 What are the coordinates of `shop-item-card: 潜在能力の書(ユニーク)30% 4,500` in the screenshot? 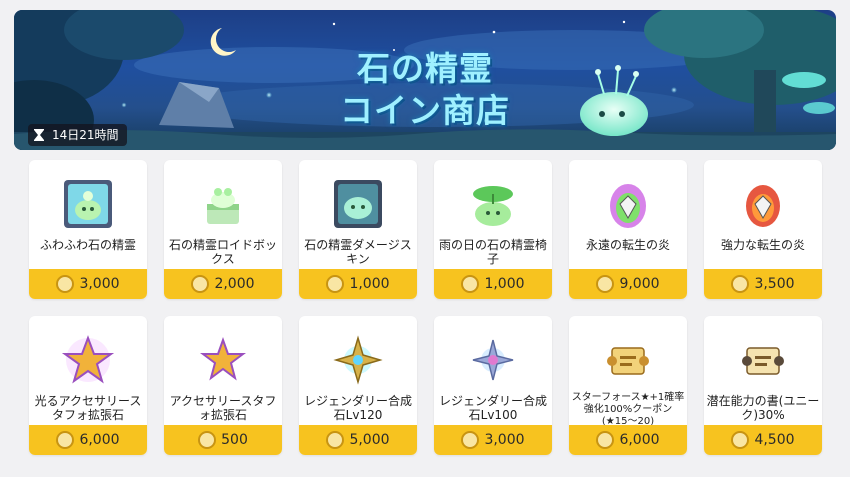 It's located at (763, 385).